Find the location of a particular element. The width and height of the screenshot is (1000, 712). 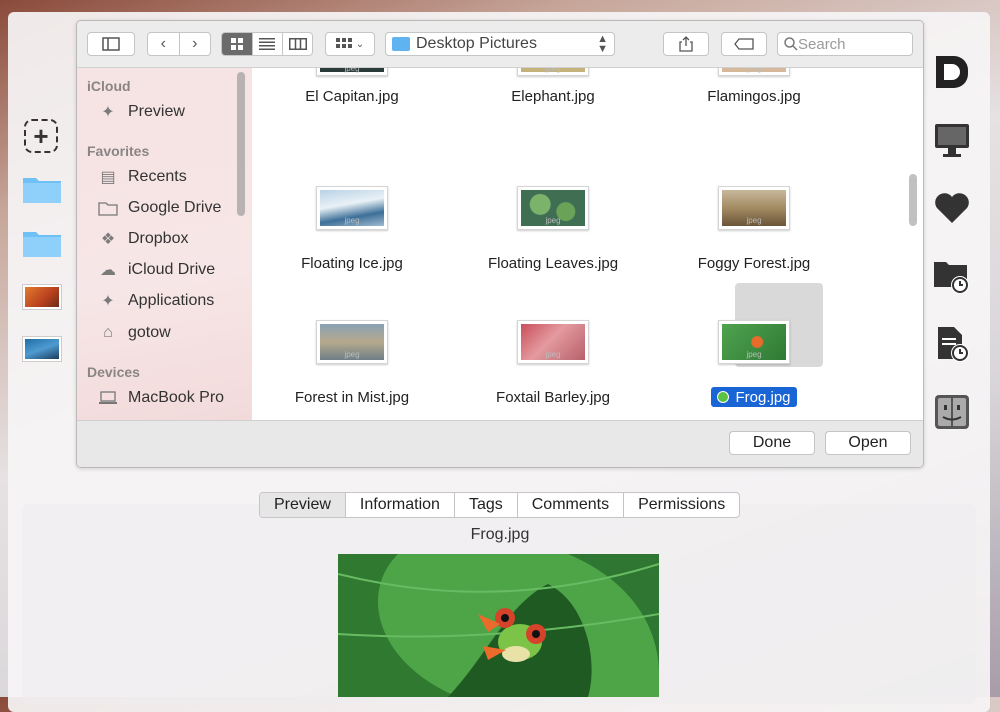

finder-icon is located at coordinates (952, 412).